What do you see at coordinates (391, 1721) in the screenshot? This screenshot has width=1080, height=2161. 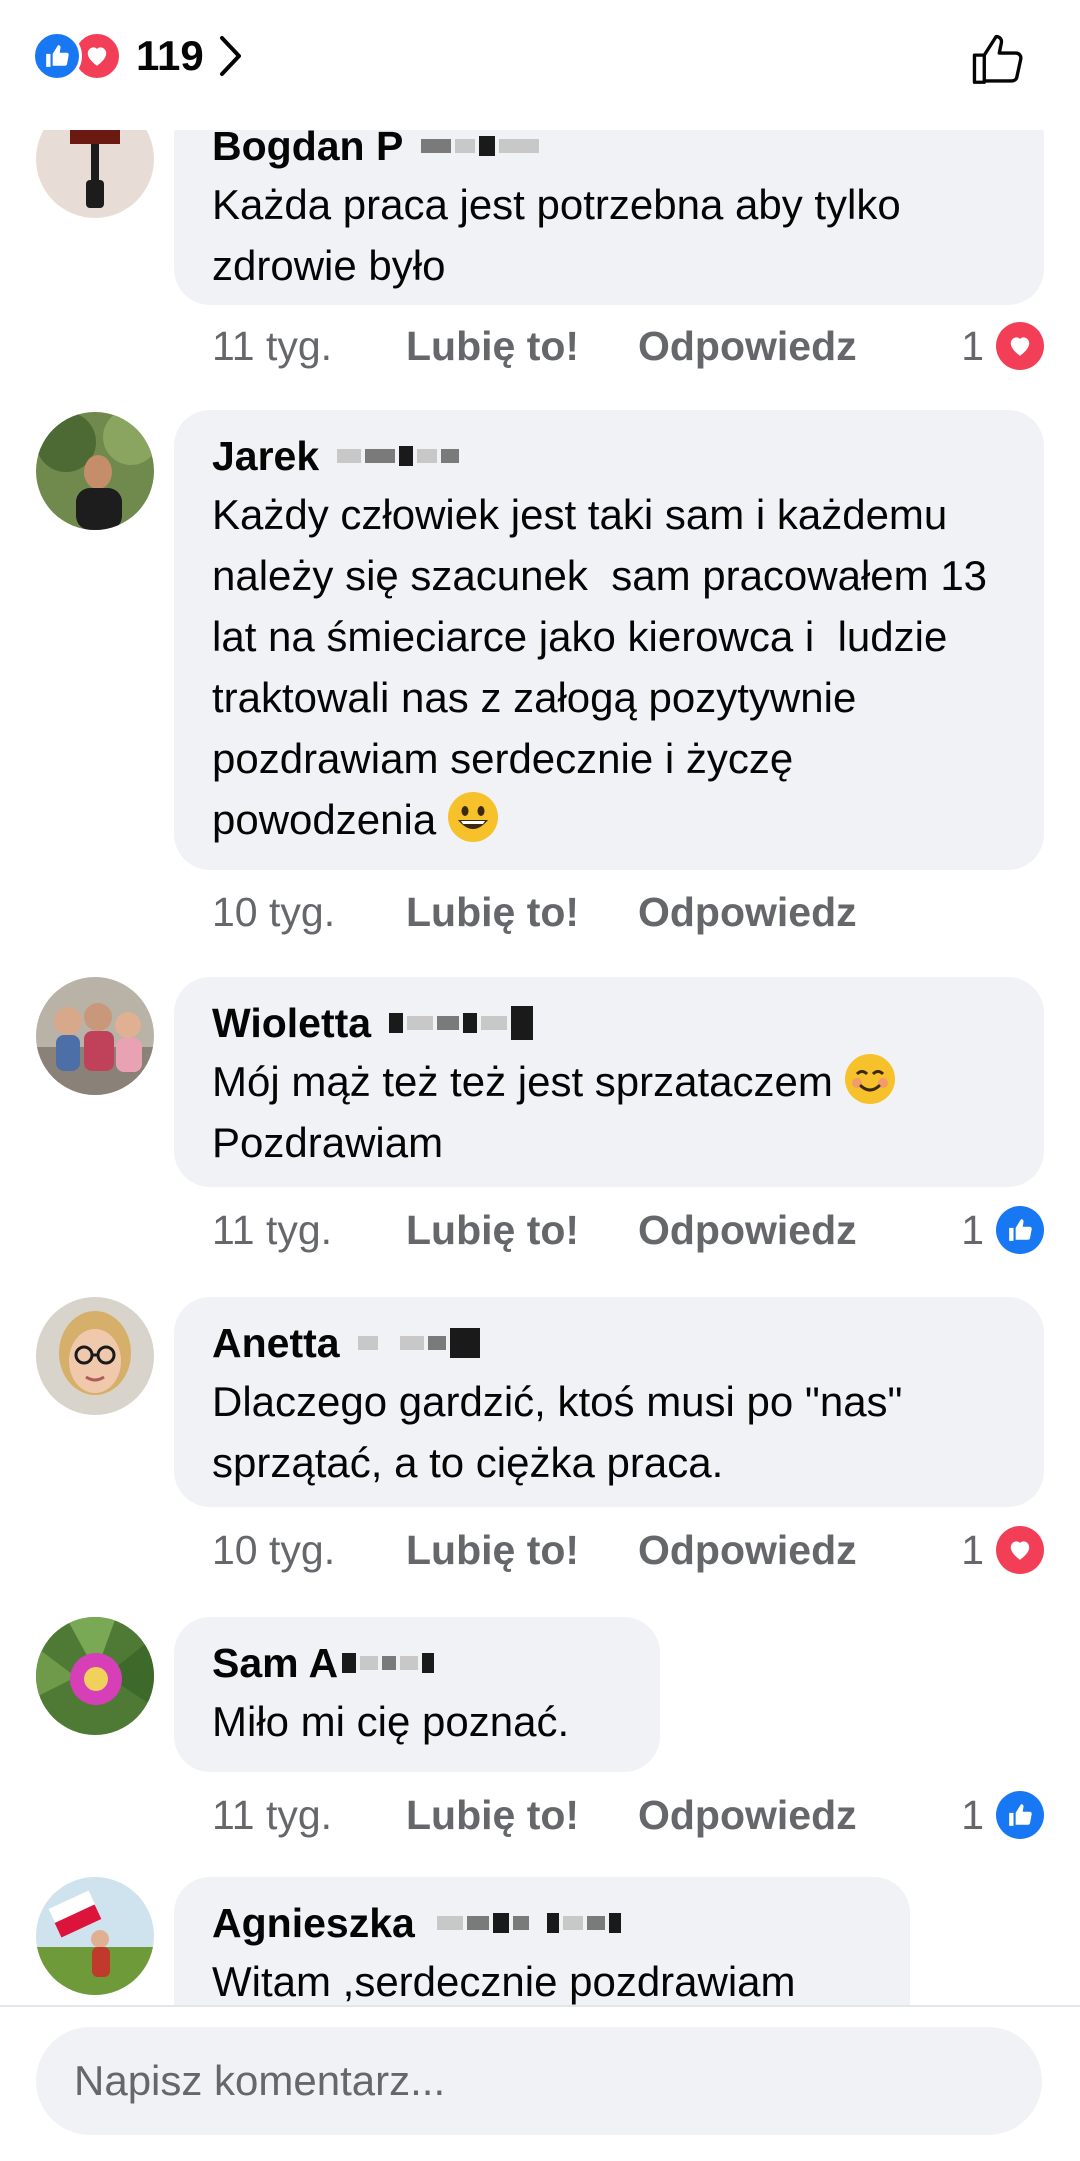 I see `comment-text: Miło mi cię poznać.` at bounding box center [391, 1721].